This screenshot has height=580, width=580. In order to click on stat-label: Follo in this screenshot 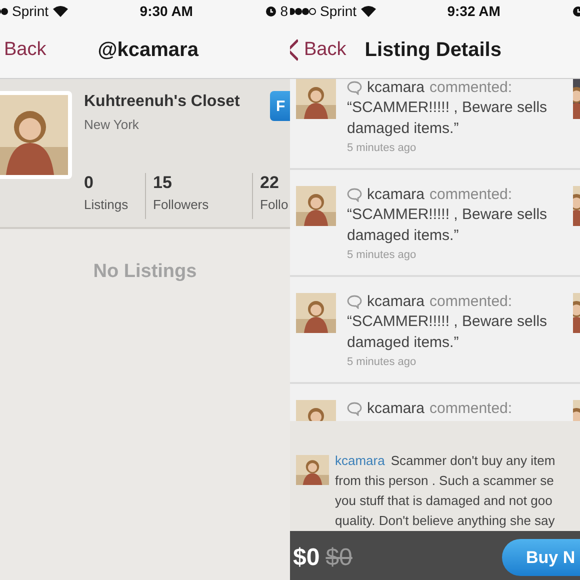, I will do `click(275, 204)`.